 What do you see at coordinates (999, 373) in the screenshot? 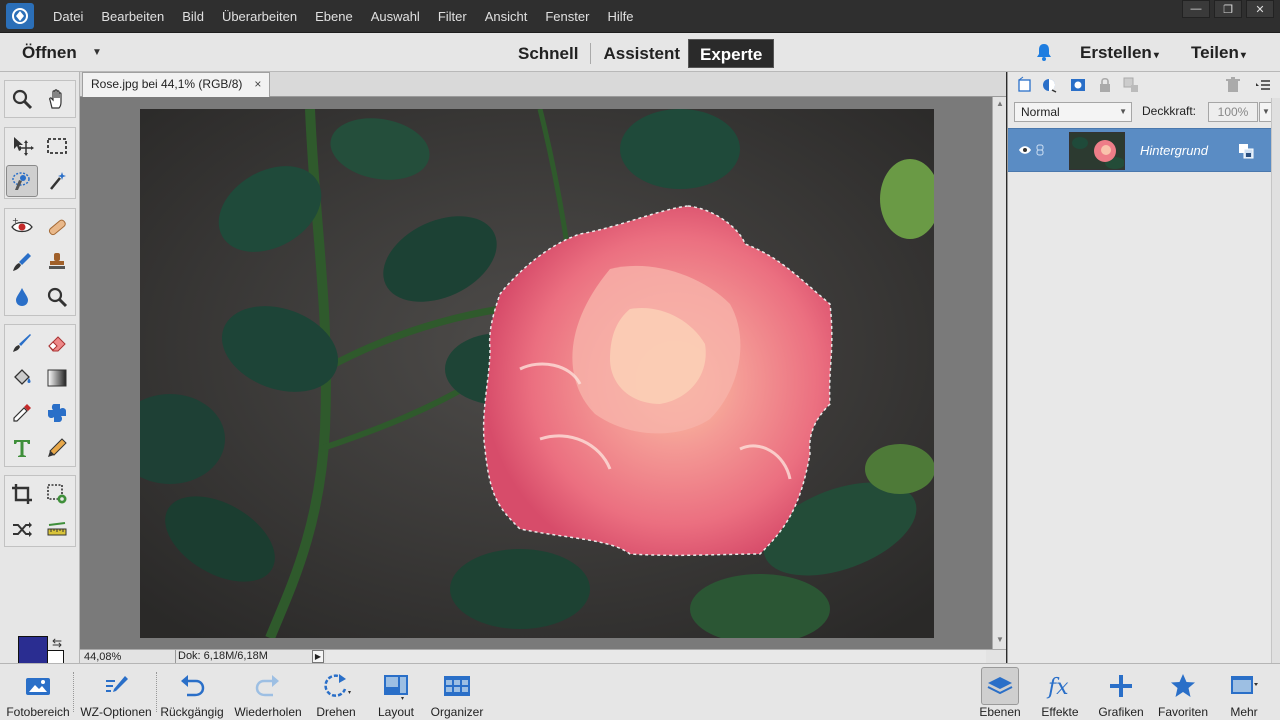
I see `vertical-scrollbar: ▲ ▼` at bounding box center [999, 373].